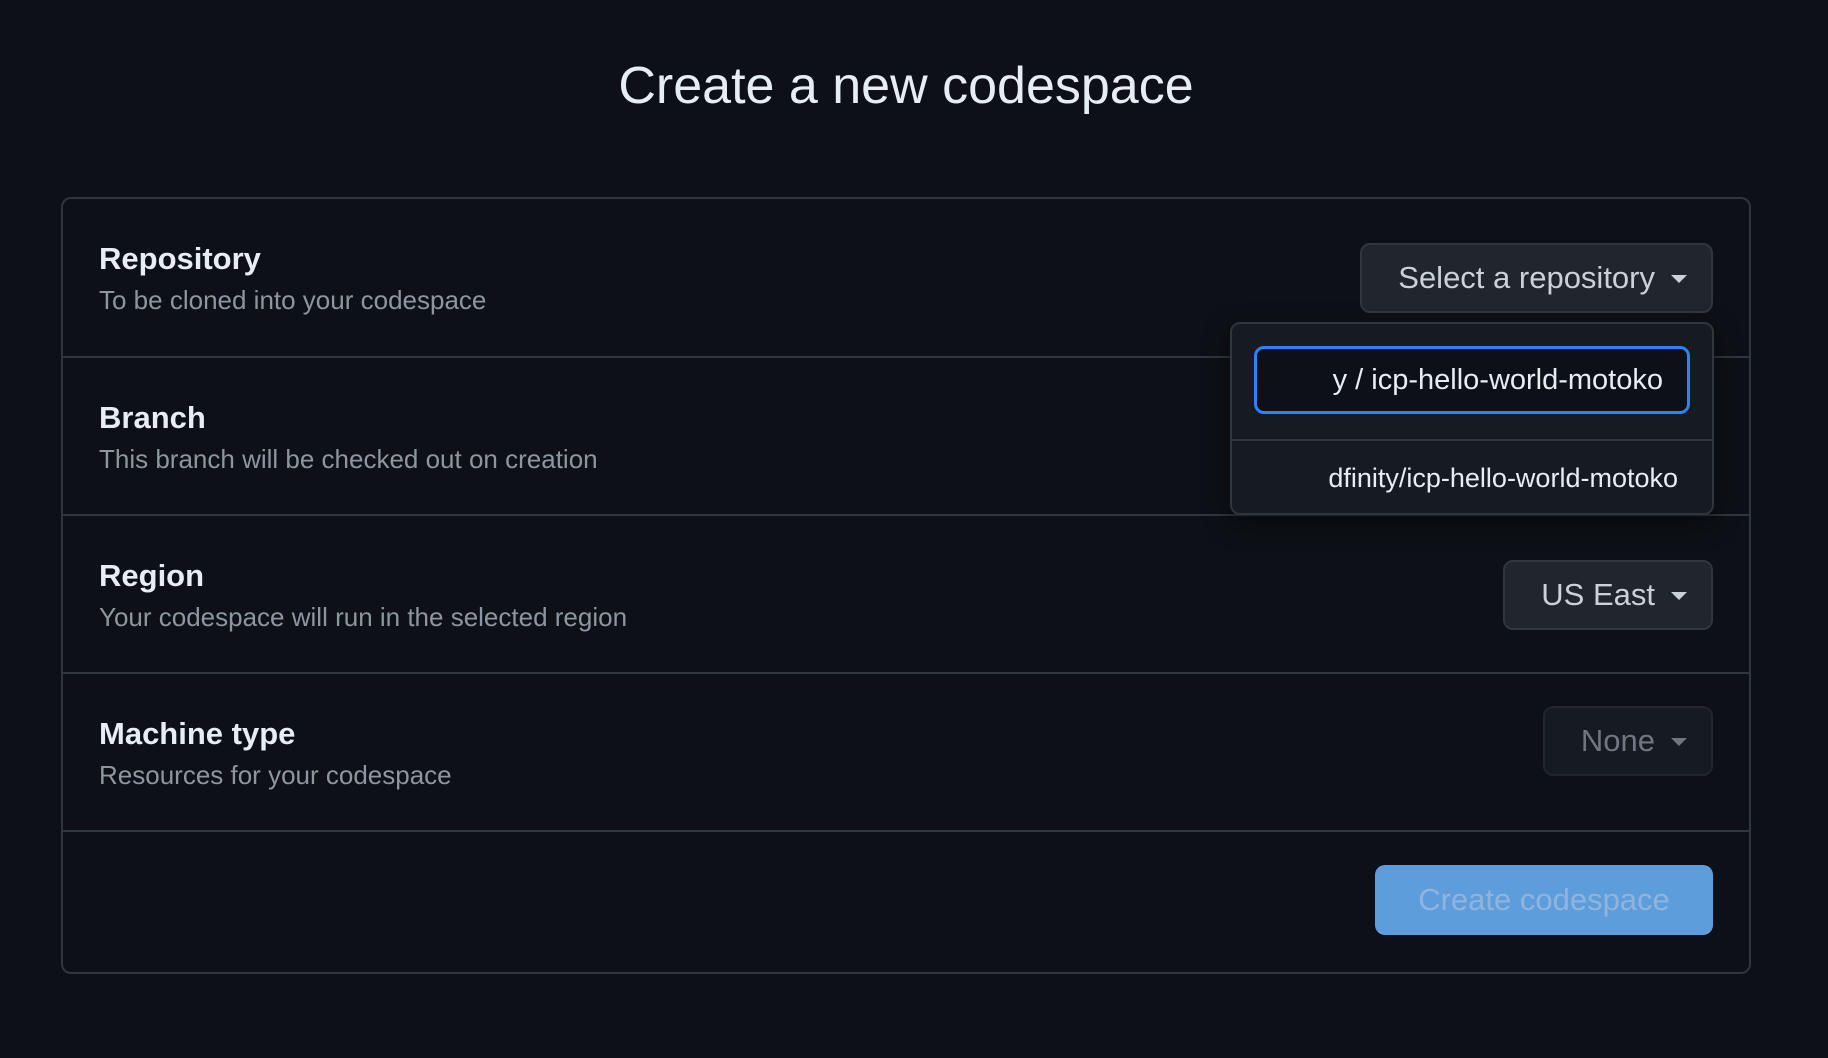 The height and width of the screenshot is (1058, 1828). Describe the element at coordinates (1472, 380) in the screenshot. I see `repository-filter-input` at that location.